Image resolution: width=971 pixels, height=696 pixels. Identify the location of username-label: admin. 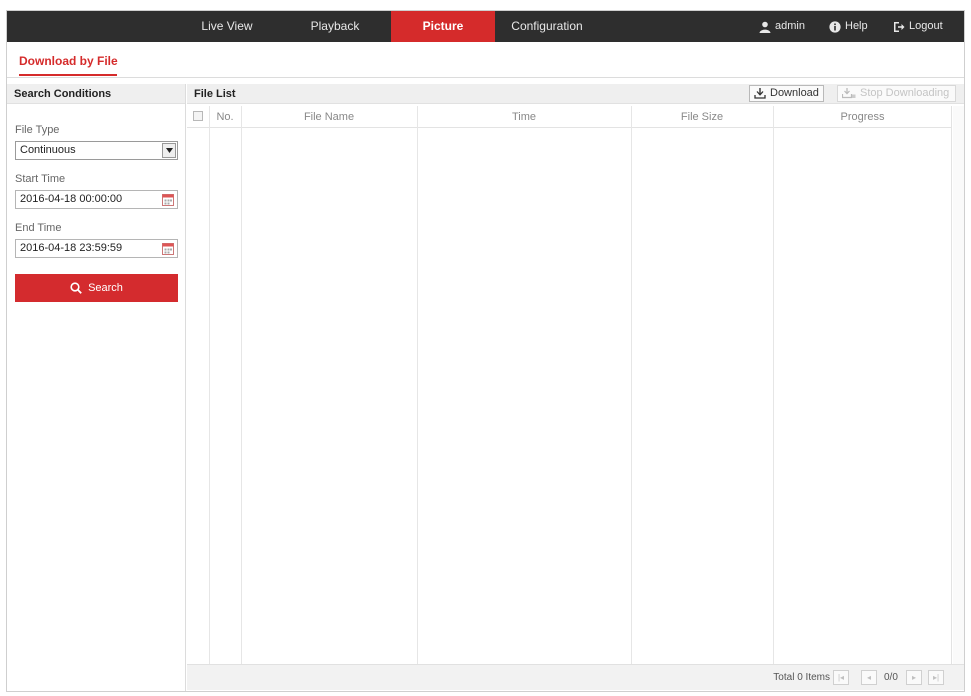
(790, 26).